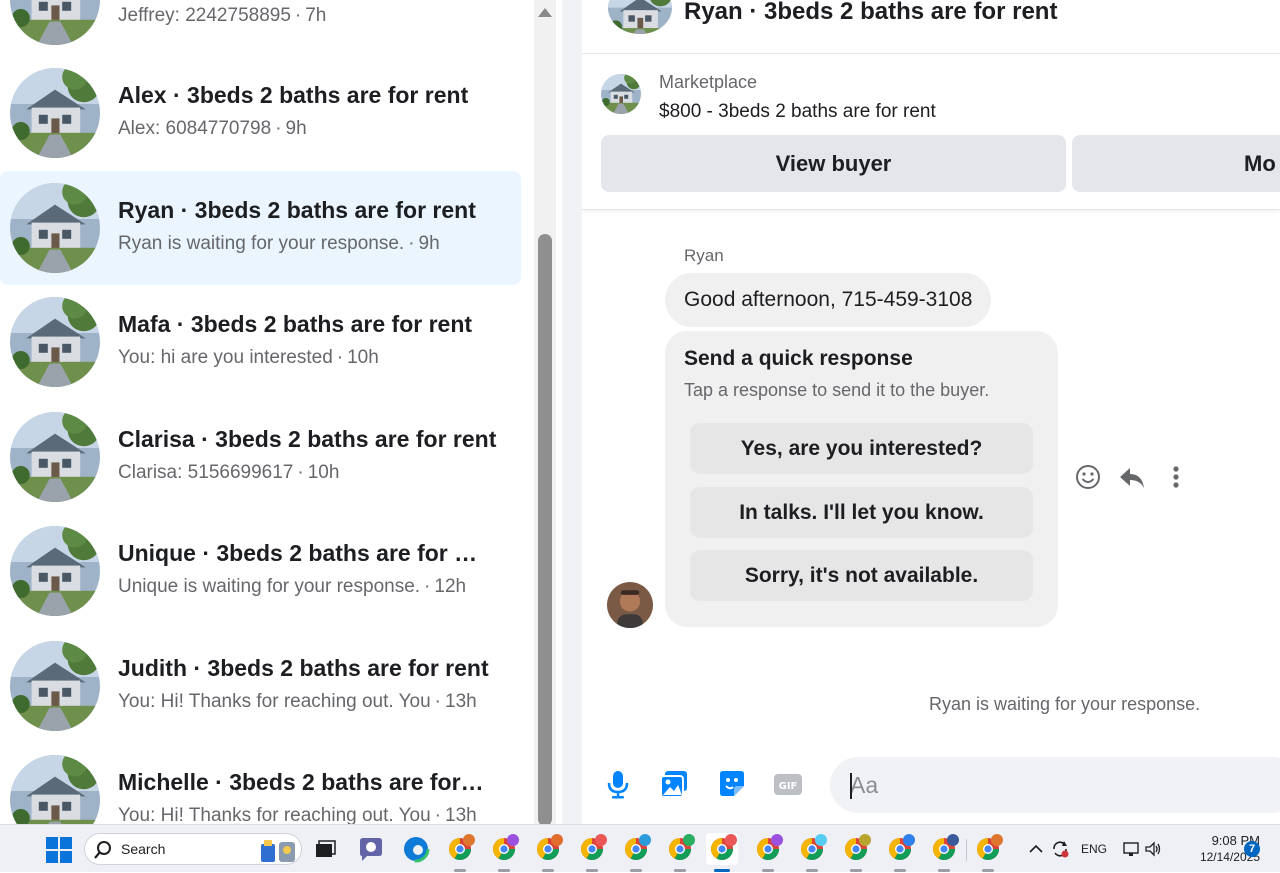  I want to click on message-bubble: Good afternoon, 715-459-3108, so click(828, 300).